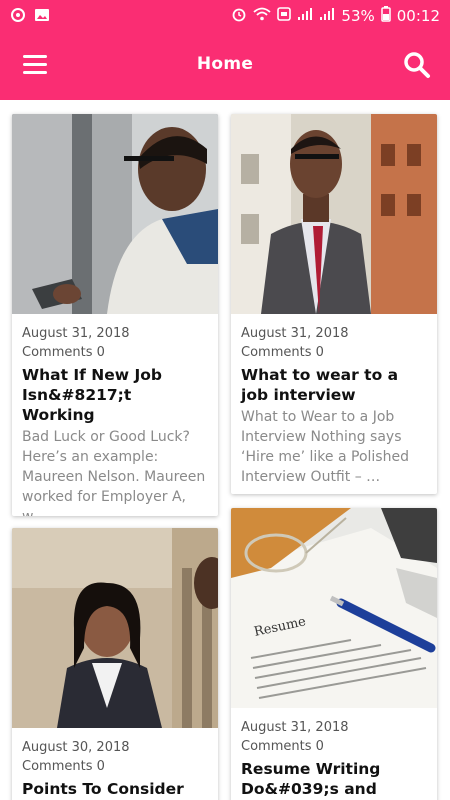  Describe the element at coordinates (284, 16) in the screenshot. I see `data-icon` at that location.